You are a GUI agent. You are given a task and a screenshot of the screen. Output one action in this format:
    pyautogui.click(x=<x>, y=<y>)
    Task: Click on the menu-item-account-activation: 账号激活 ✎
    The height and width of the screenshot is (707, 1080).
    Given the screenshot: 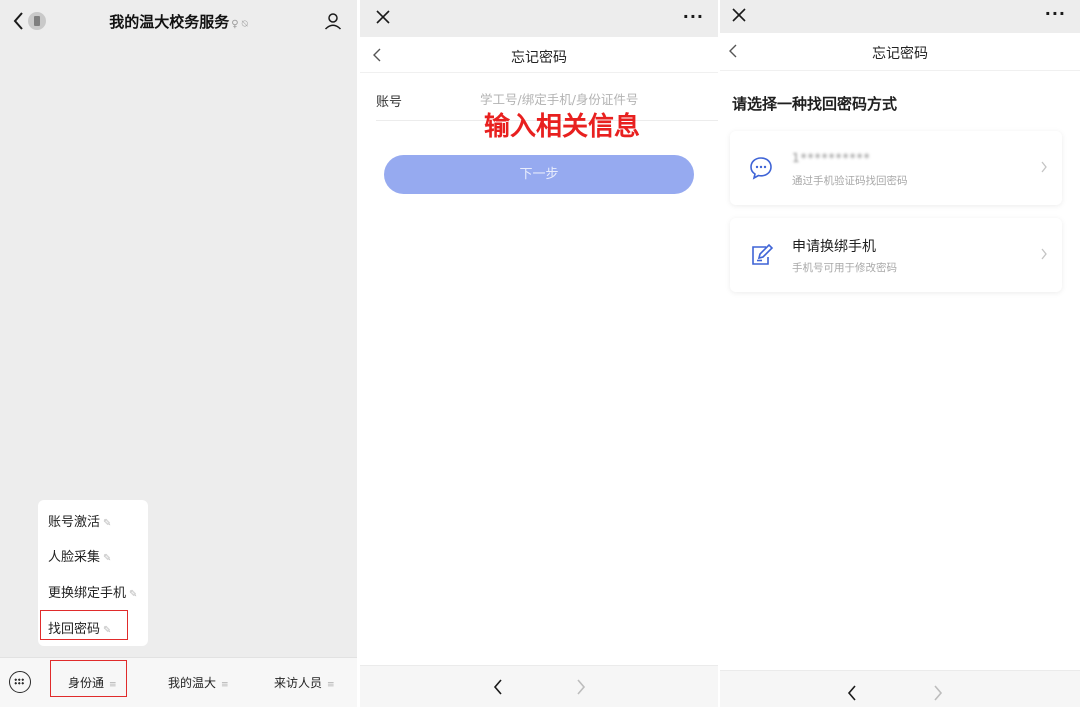 What is the action you would take?
    pyautogui.click(x=79, y=520)
    